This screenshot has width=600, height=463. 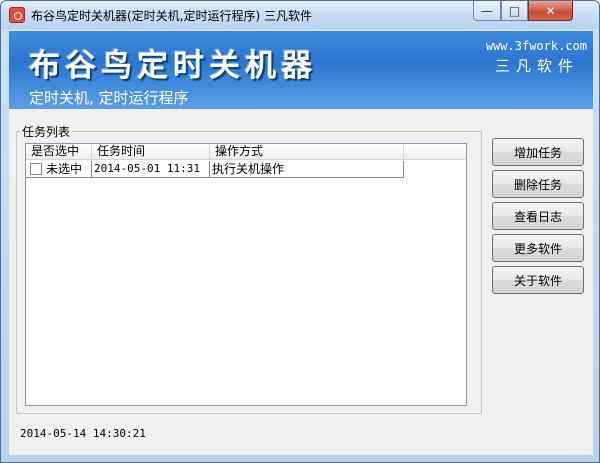 I want to click on about-button: 关于软件, so click(x=538, y=280).